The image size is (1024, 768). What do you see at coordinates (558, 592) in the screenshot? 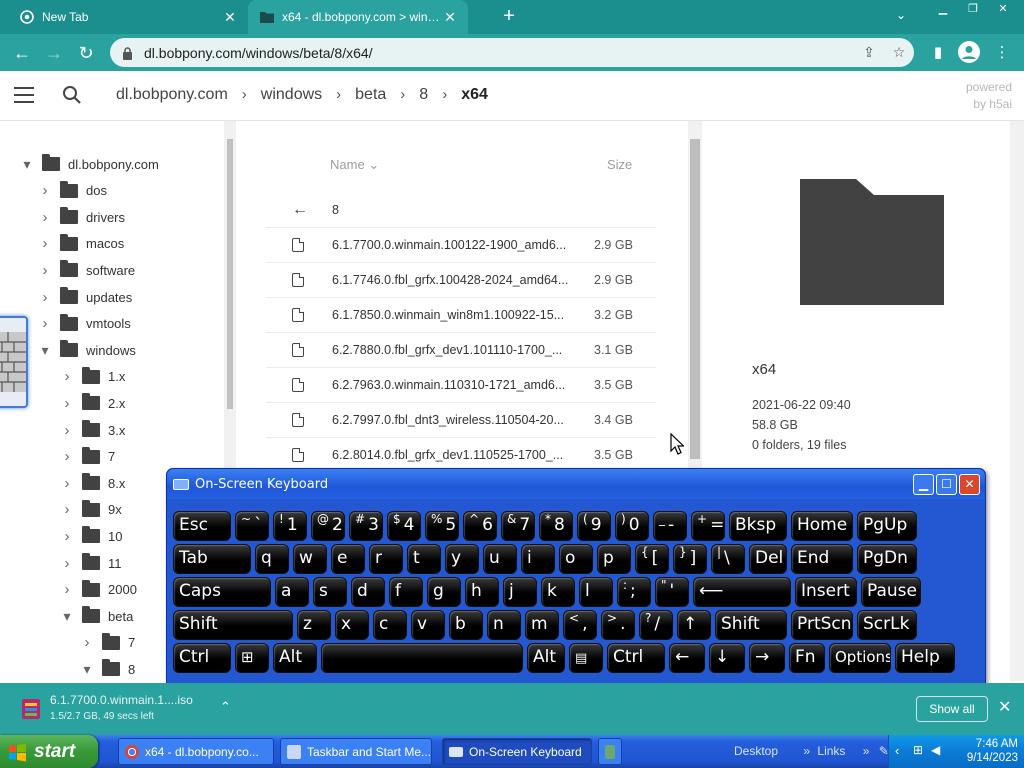
I see `key-k: k` at bounding box center [558, 592].